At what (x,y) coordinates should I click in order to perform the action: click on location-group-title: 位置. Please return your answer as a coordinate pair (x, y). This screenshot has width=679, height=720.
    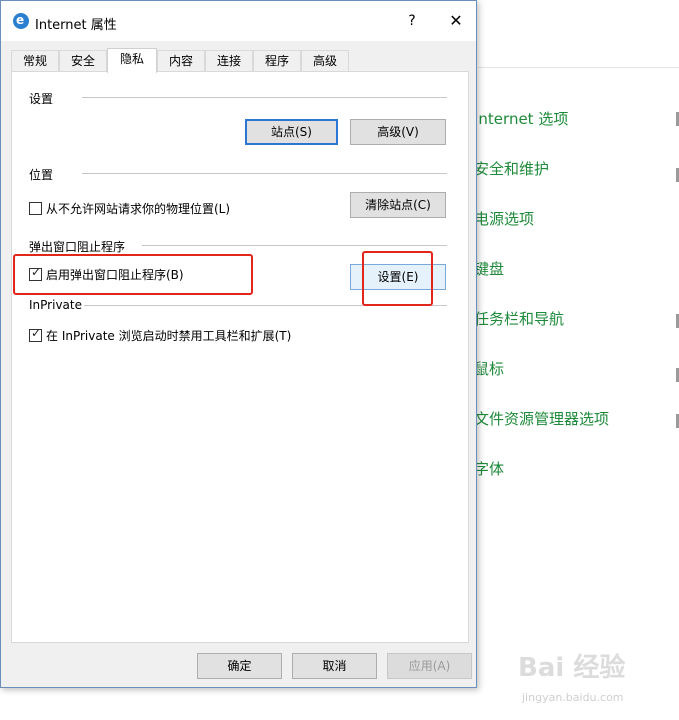
    Looking at the image, I should click on (41, 175).